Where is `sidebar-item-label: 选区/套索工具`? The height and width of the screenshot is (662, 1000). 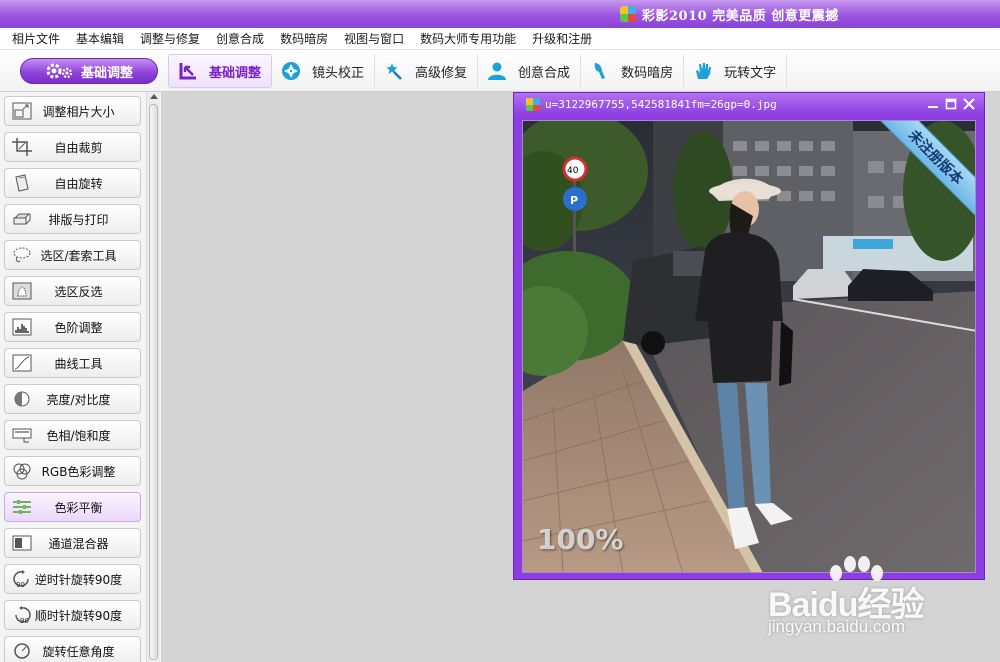 sidebar-item-label: 选区/套索工具 is located at coordinates (78, 255).